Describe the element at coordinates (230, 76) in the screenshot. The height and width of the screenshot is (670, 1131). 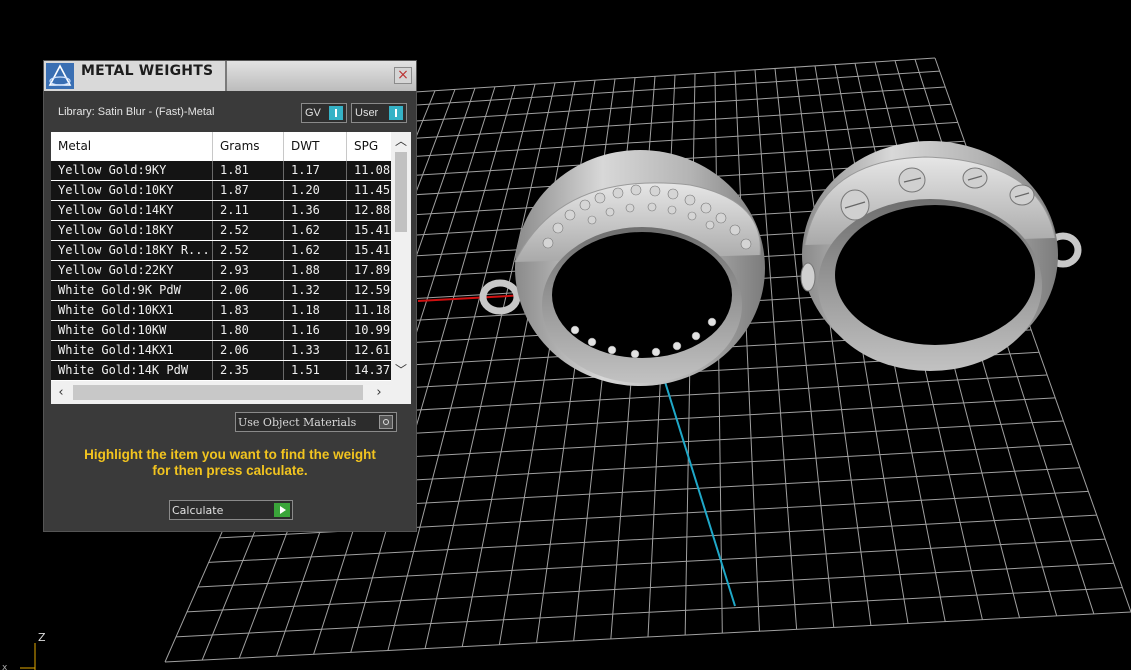
I see `panel-titlebar: METAL WEIGHTS ×` at that location.